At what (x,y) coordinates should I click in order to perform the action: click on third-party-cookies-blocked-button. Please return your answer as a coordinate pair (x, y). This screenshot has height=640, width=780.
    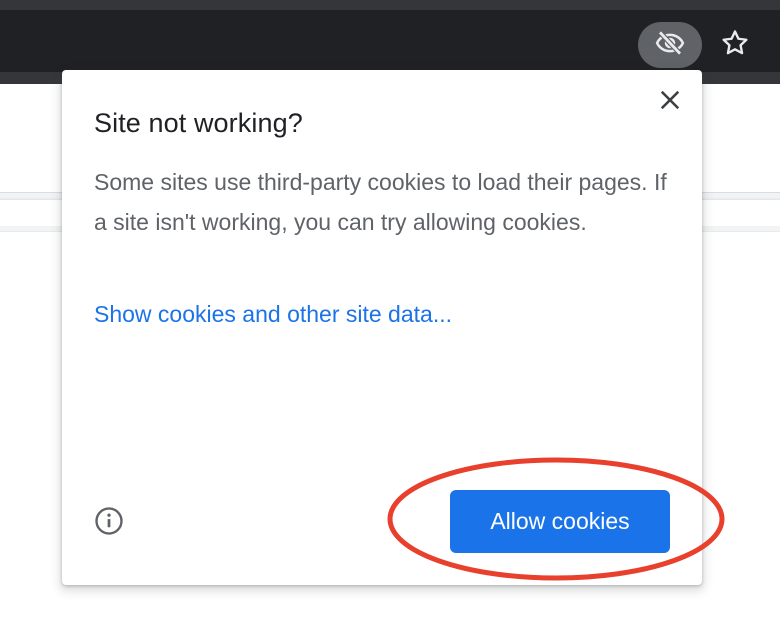
    Looking at the image, I should click on (670, 45).